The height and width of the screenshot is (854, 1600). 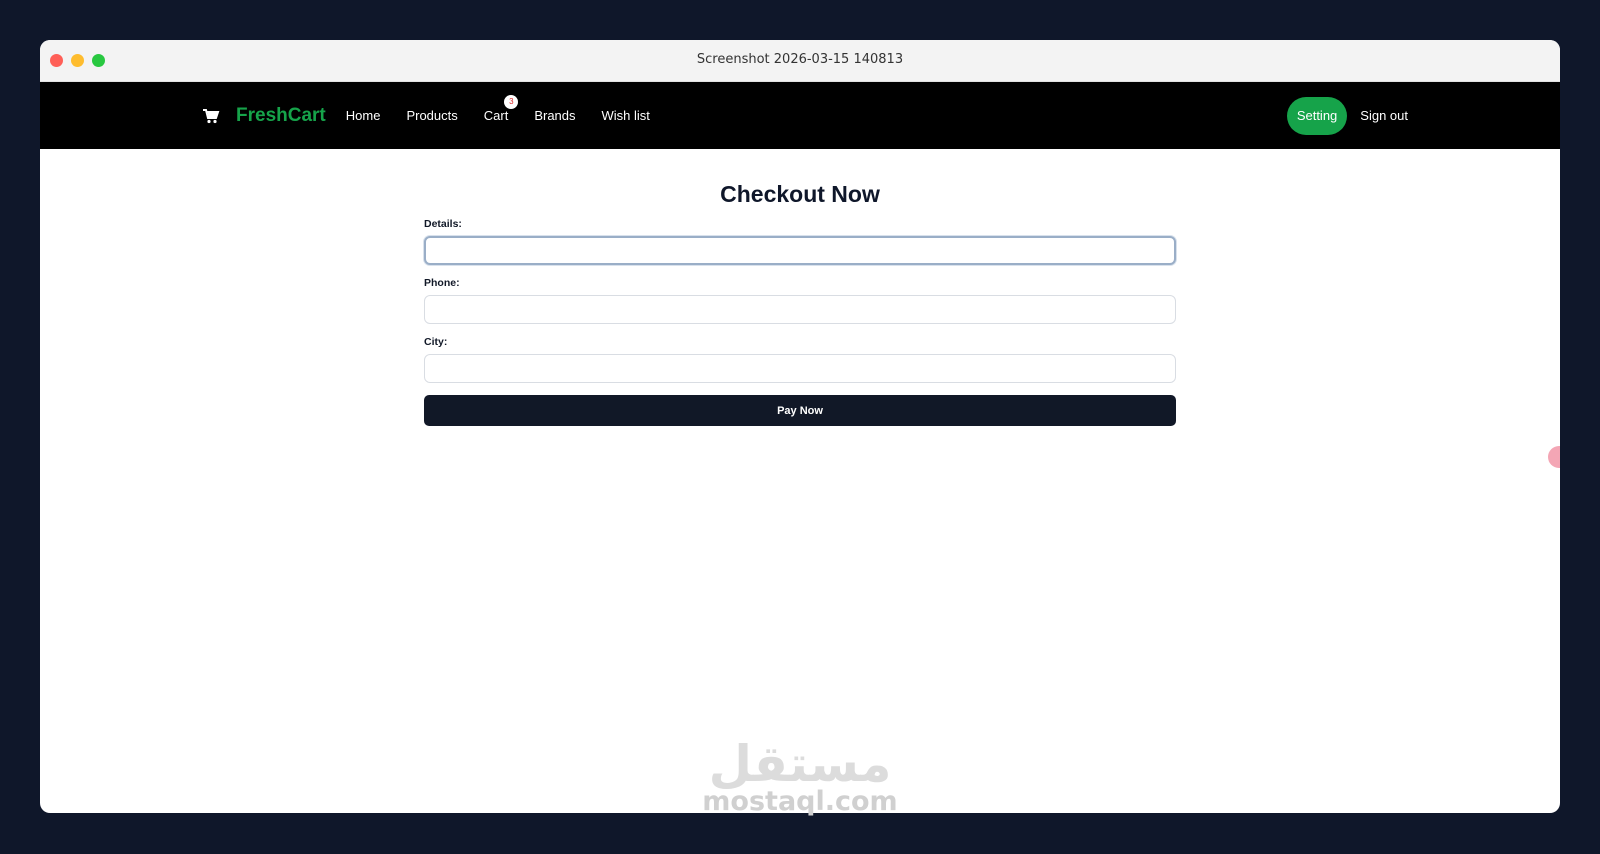 I want to click on setting-button: Setting, so click(x=1317, y=115).